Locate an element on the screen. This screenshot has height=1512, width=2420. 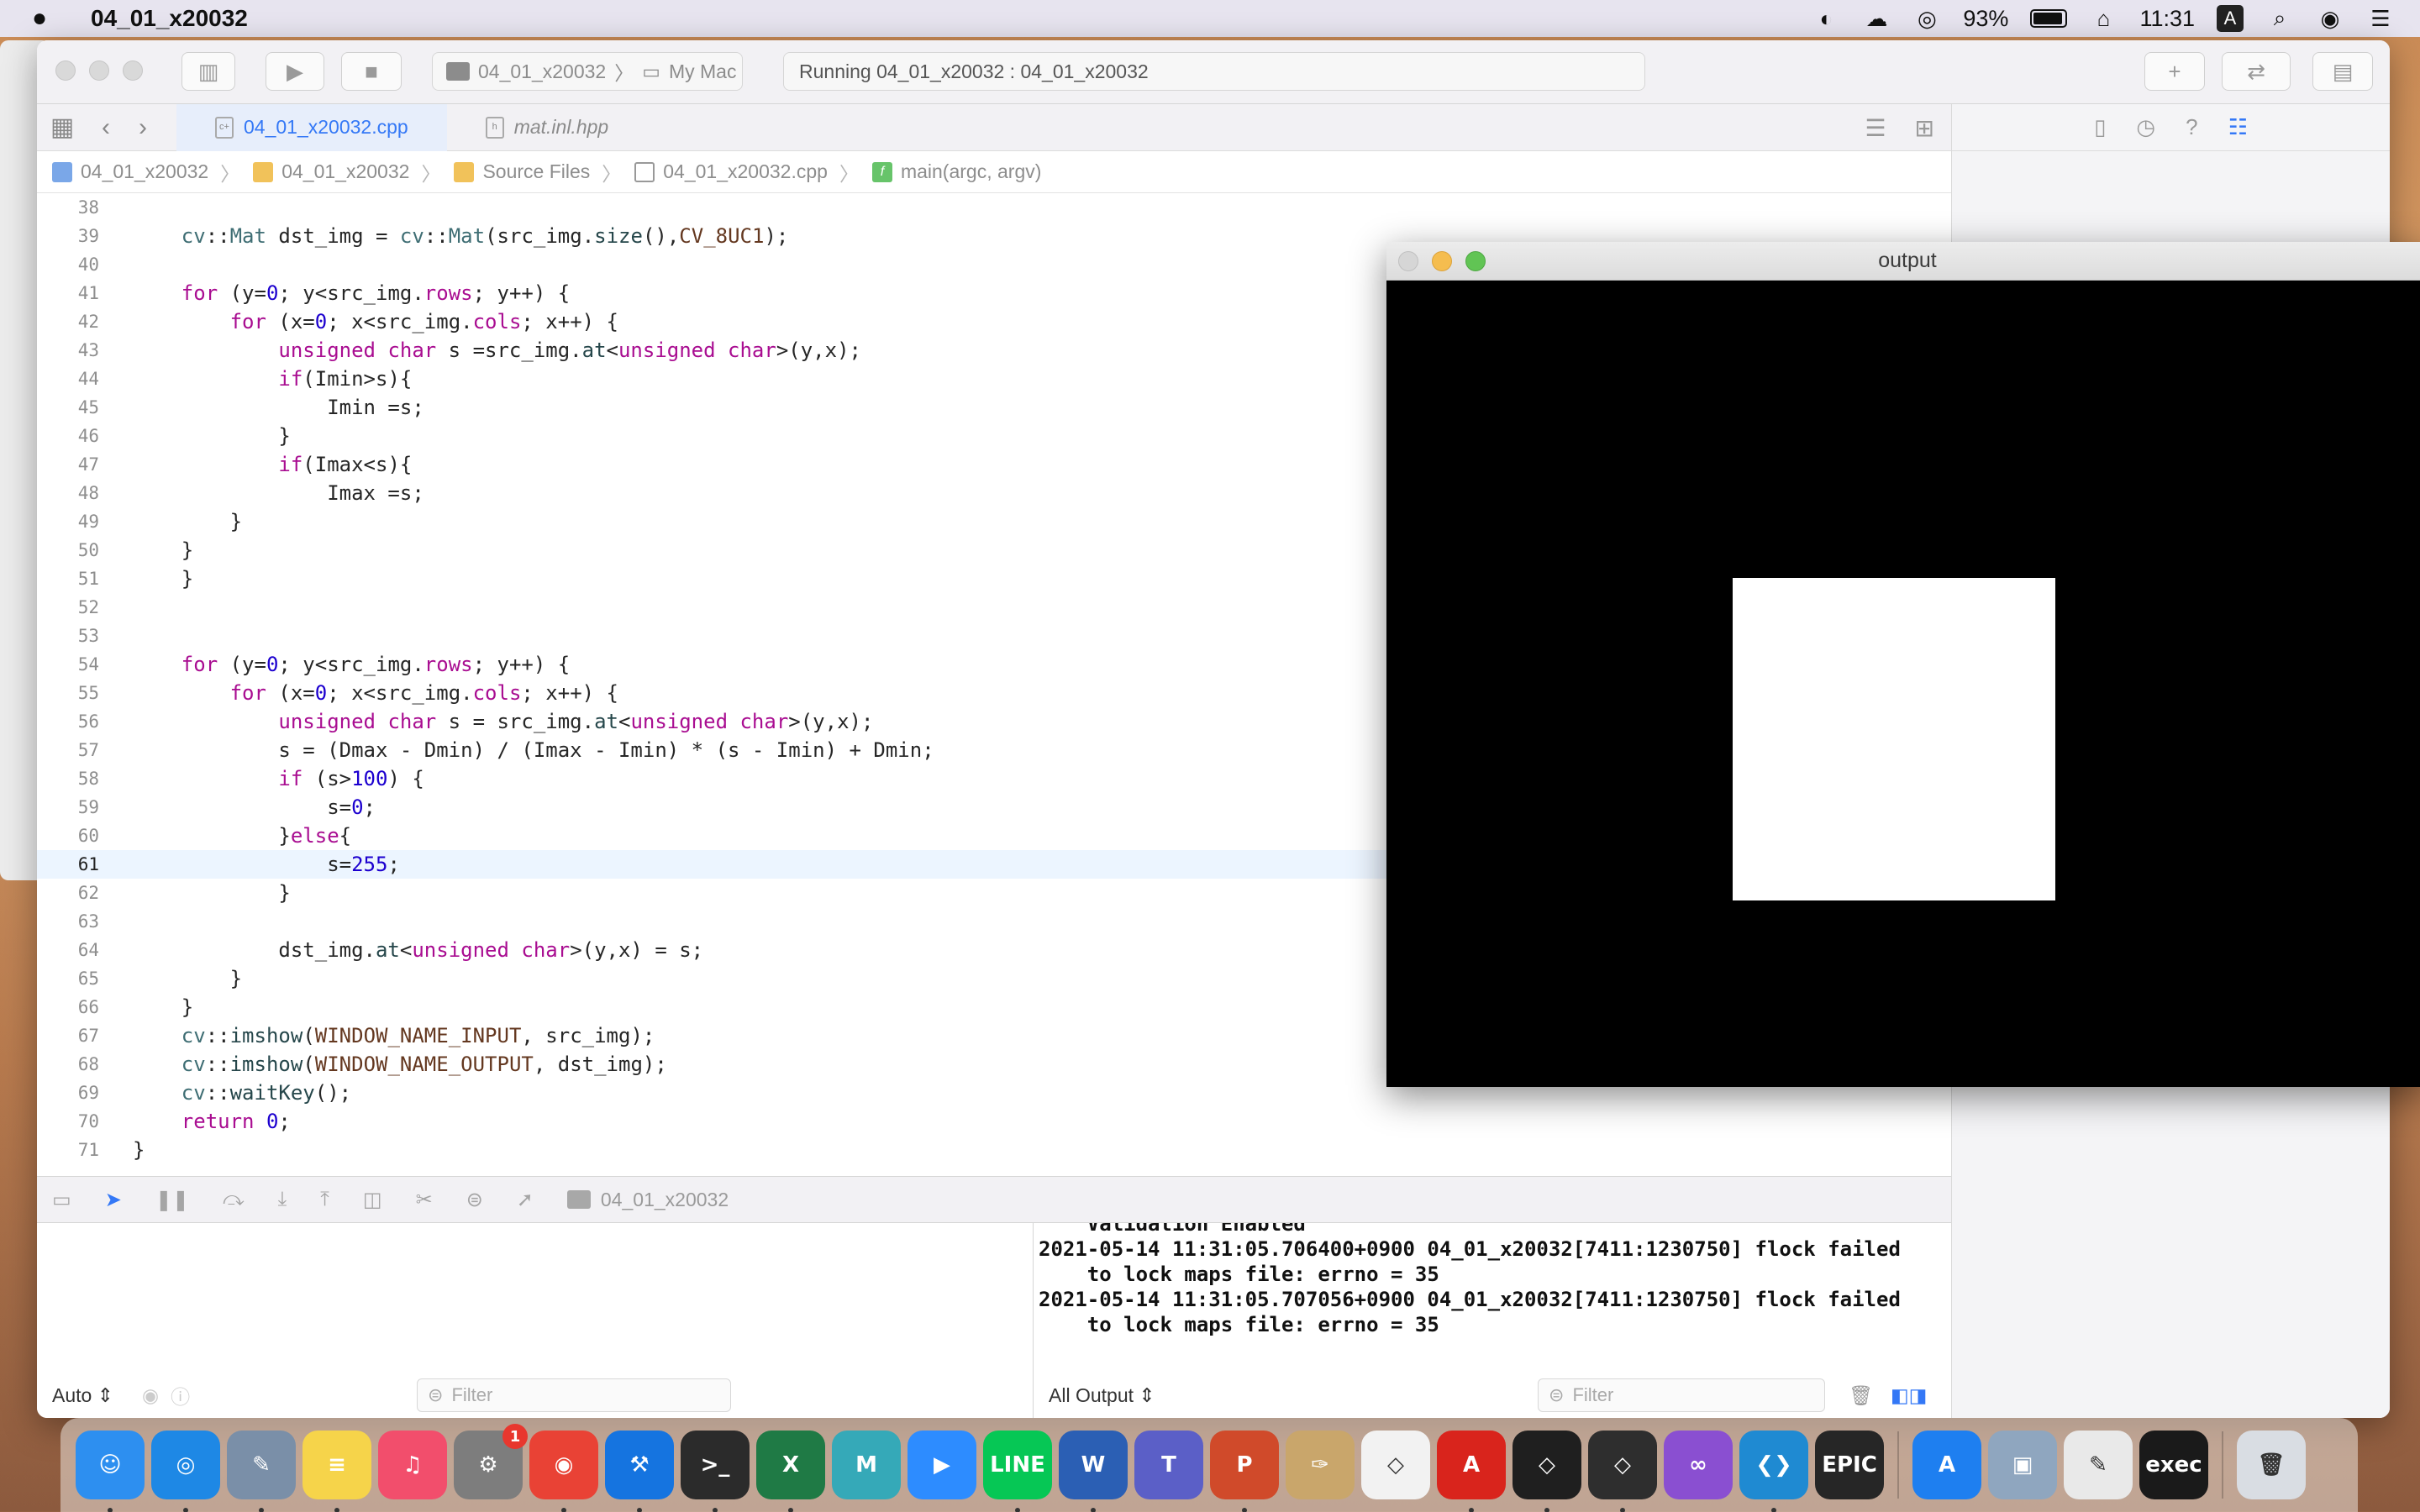
line-number: 43 is located at coordinates (68, 350).